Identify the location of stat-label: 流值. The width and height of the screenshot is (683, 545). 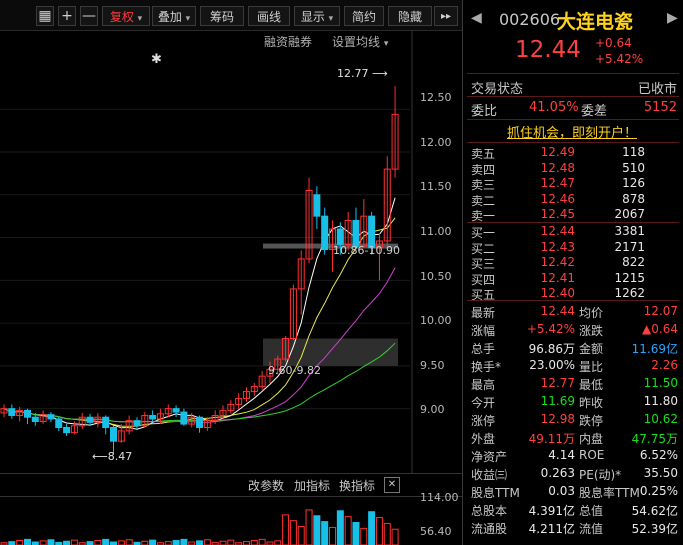
(591, 529).